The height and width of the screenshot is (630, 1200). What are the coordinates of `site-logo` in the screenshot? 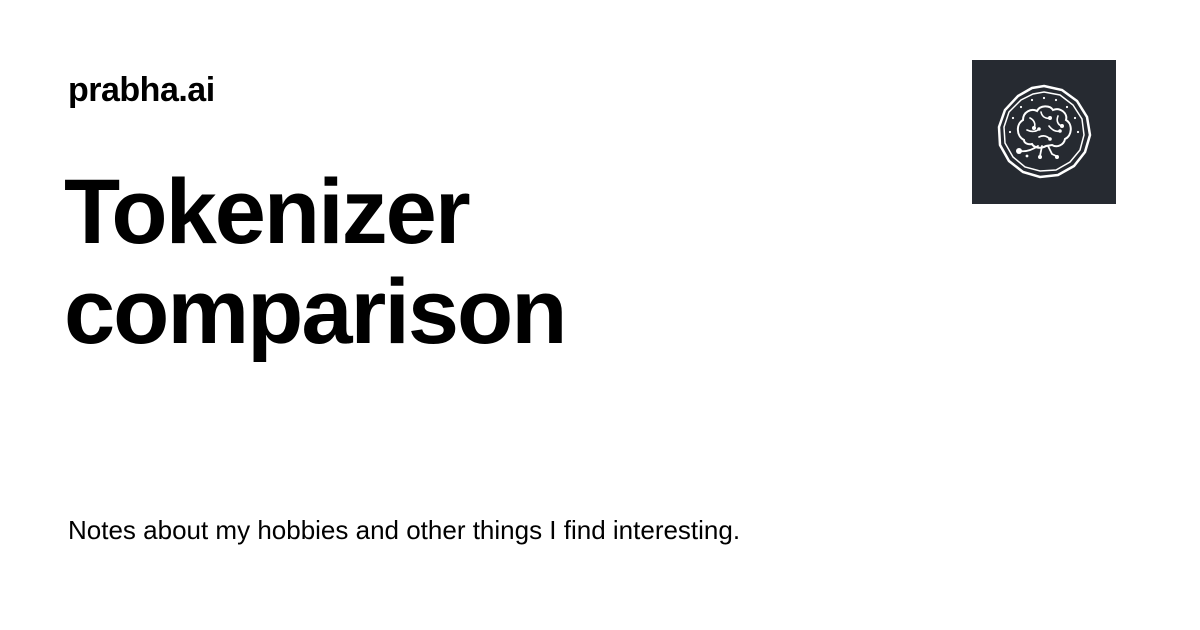 It's located at (1044, 132).